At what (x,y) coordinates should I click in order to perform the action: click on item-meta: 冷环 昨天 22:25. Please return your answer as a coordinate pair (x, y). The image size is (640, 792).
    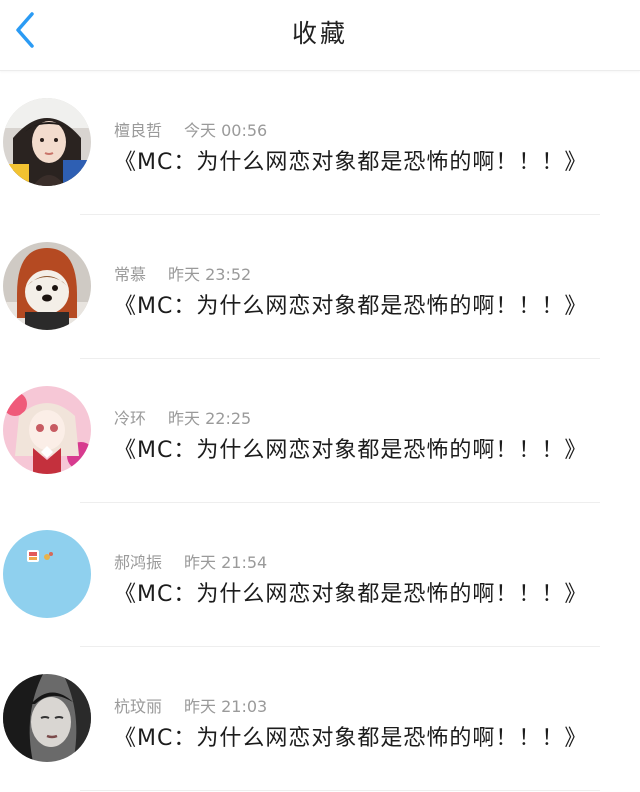
    Looking at the image, I should click on (182, 417).